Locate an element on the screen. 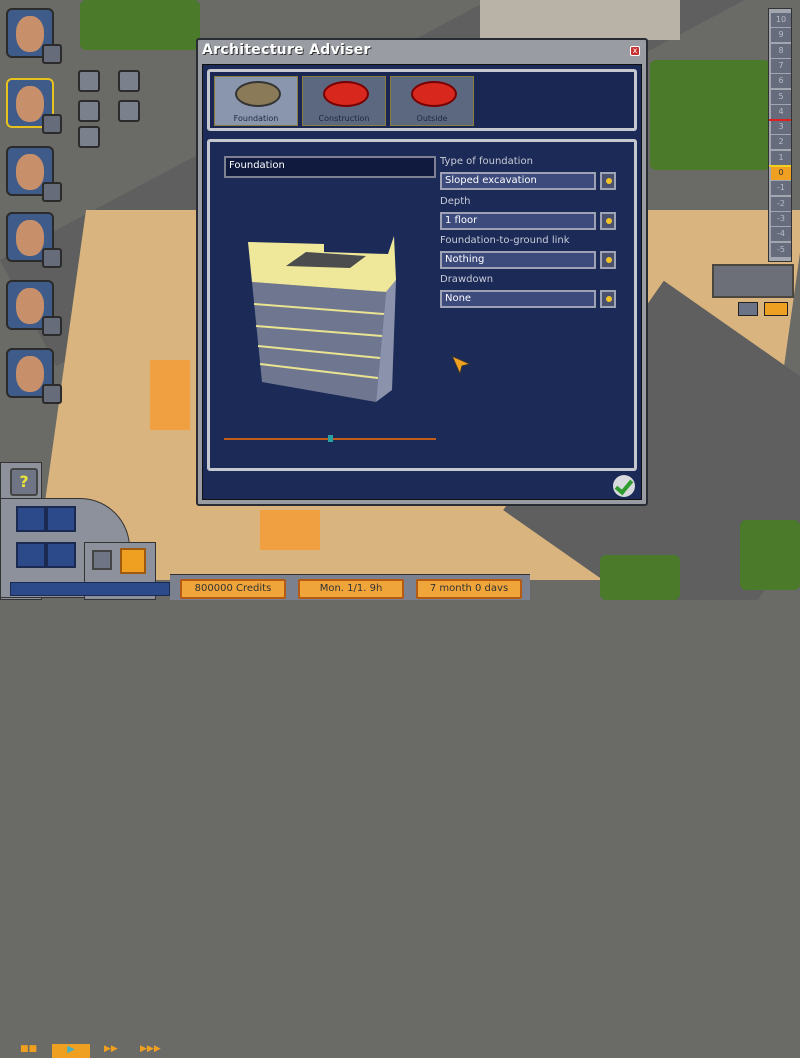  depth-toggle is located at coordinates (608, 221).